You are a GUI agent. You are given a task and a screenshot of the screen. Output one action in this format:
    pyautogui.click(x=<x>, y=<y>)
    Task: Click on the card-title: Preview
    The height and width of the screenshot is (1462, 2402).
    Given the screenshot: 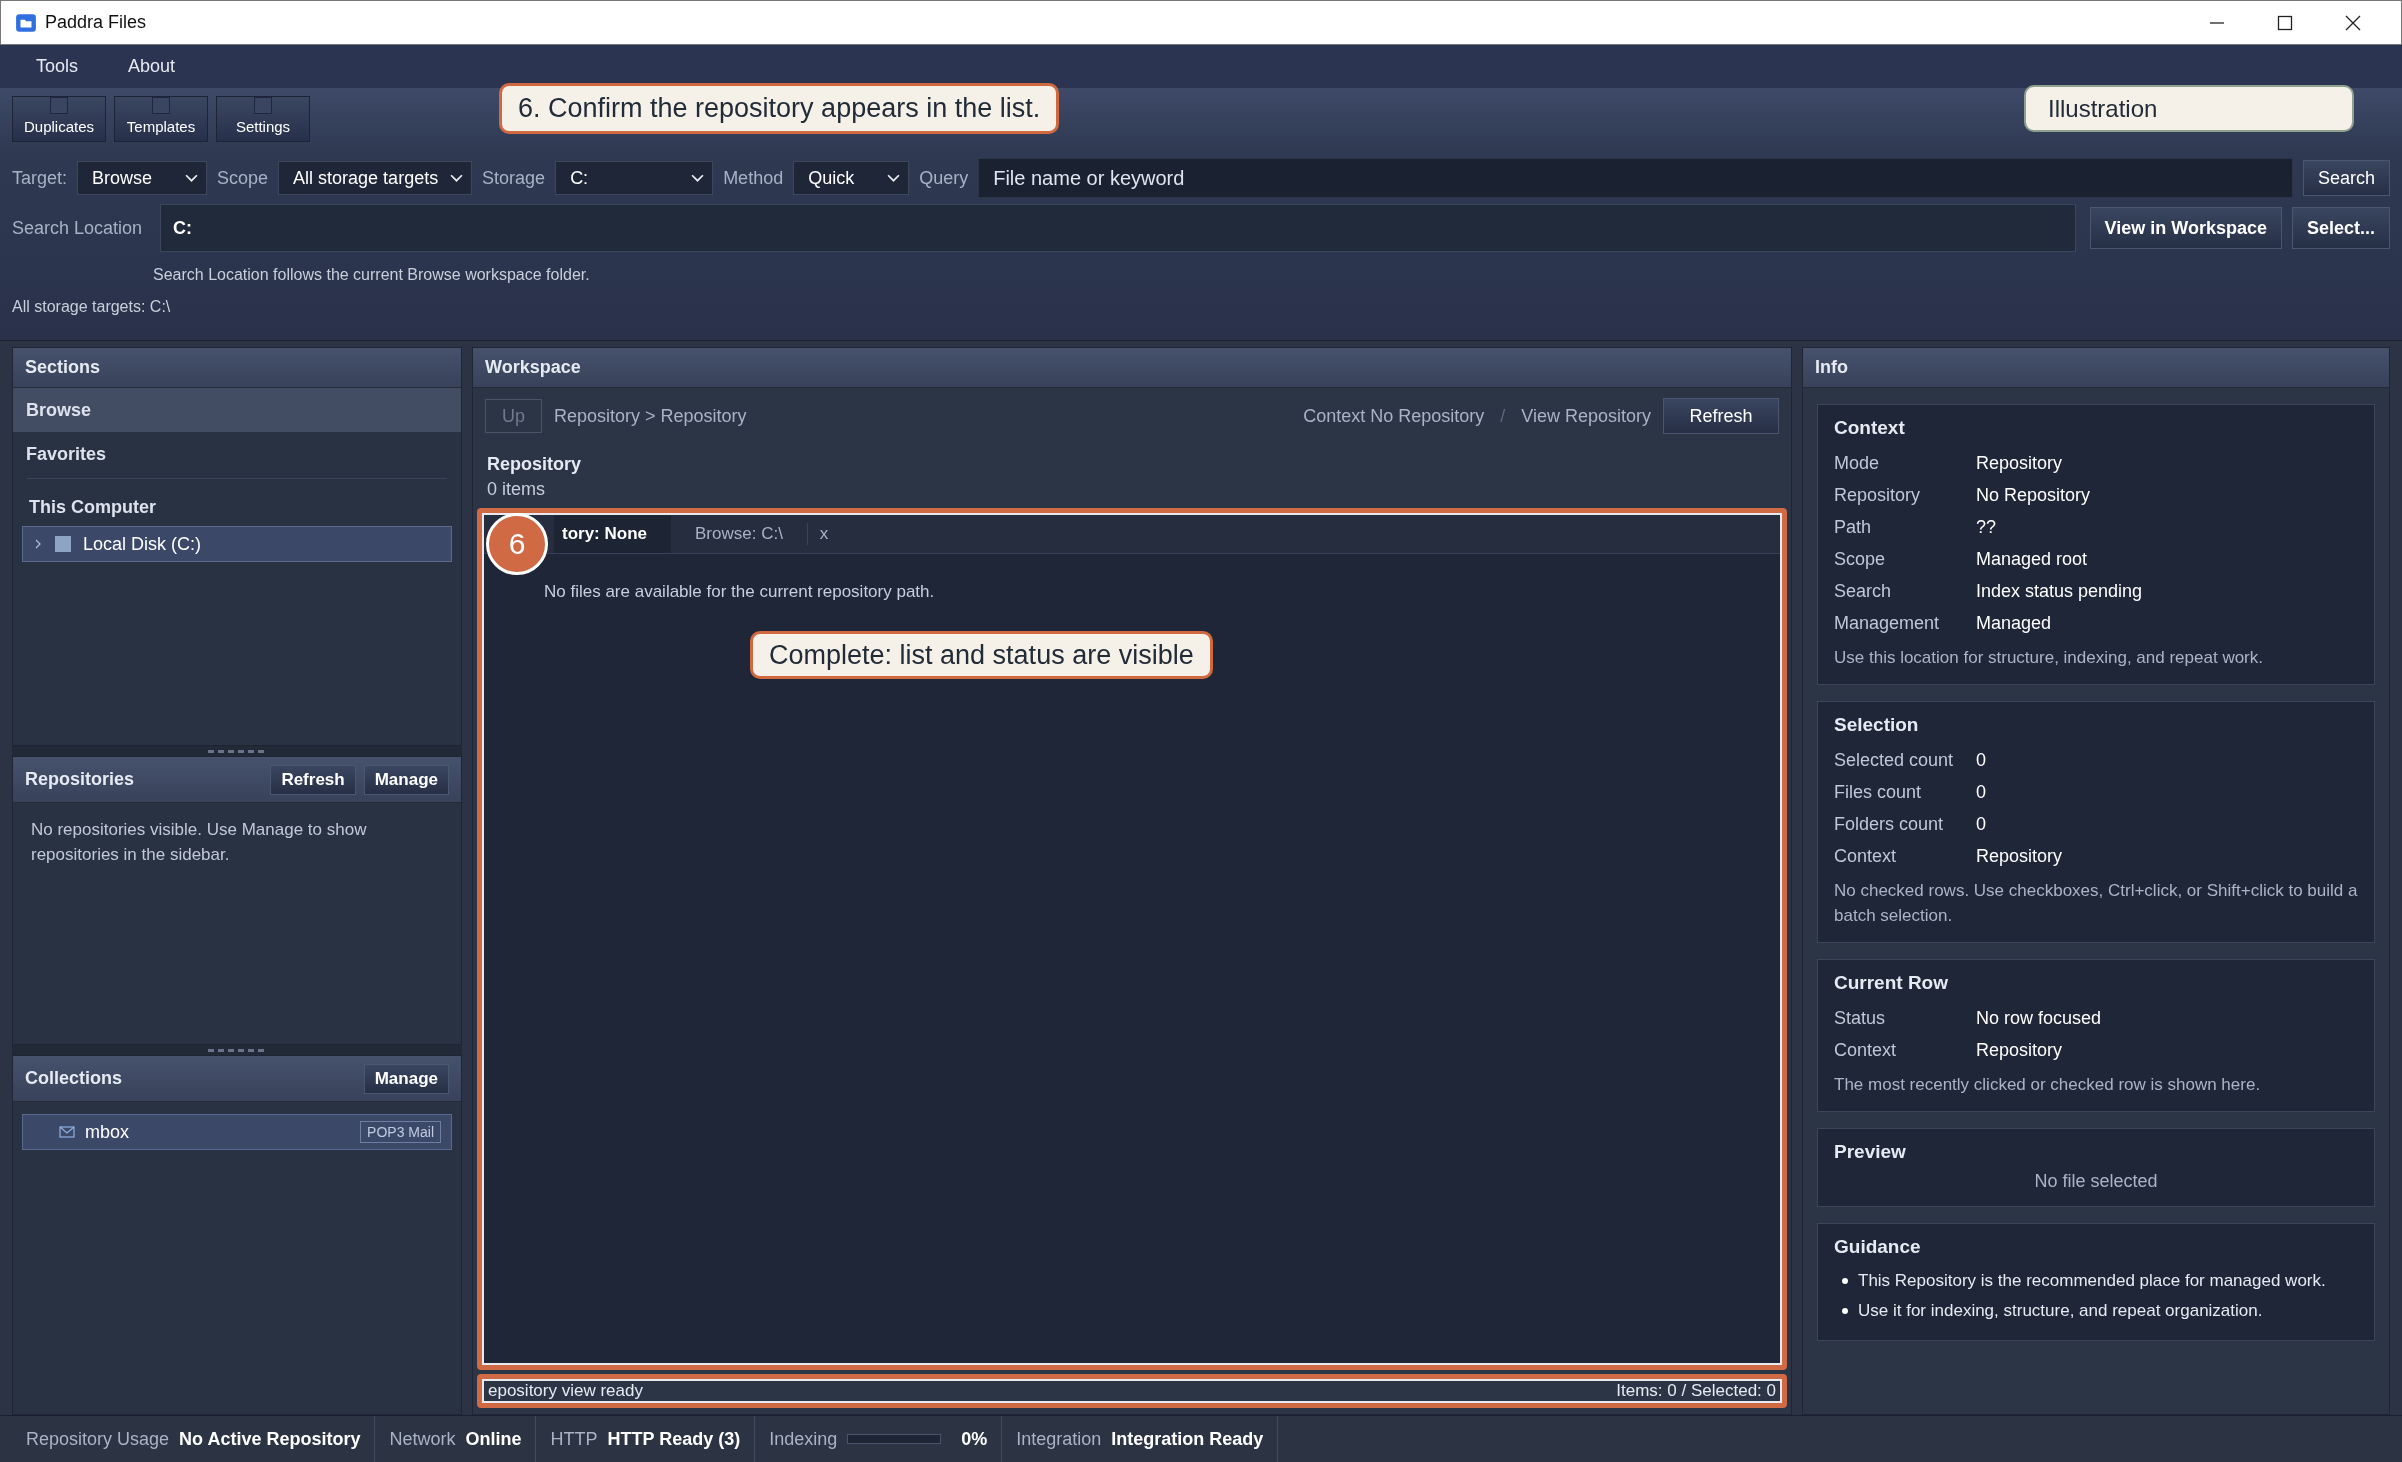 What is the action you would take?
    pyautogui.click(x=1870, y=1152)
    